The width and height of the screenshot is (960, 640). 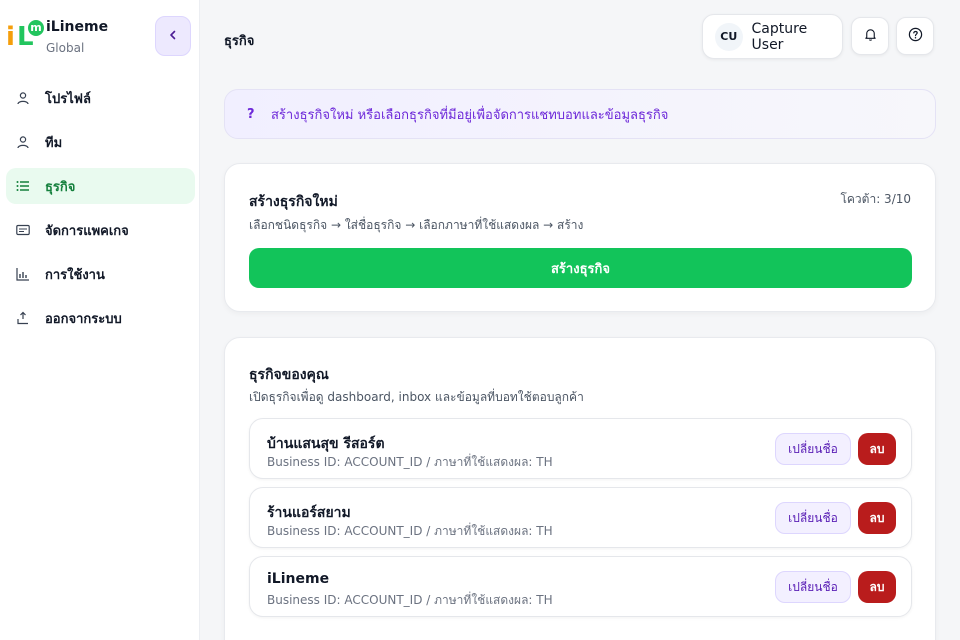 What do you see at coordinates (87, 231) in the screenshot?
I see `sidebar-item-label: จัดการแพคเกจ` at bounding box center [87, 231].